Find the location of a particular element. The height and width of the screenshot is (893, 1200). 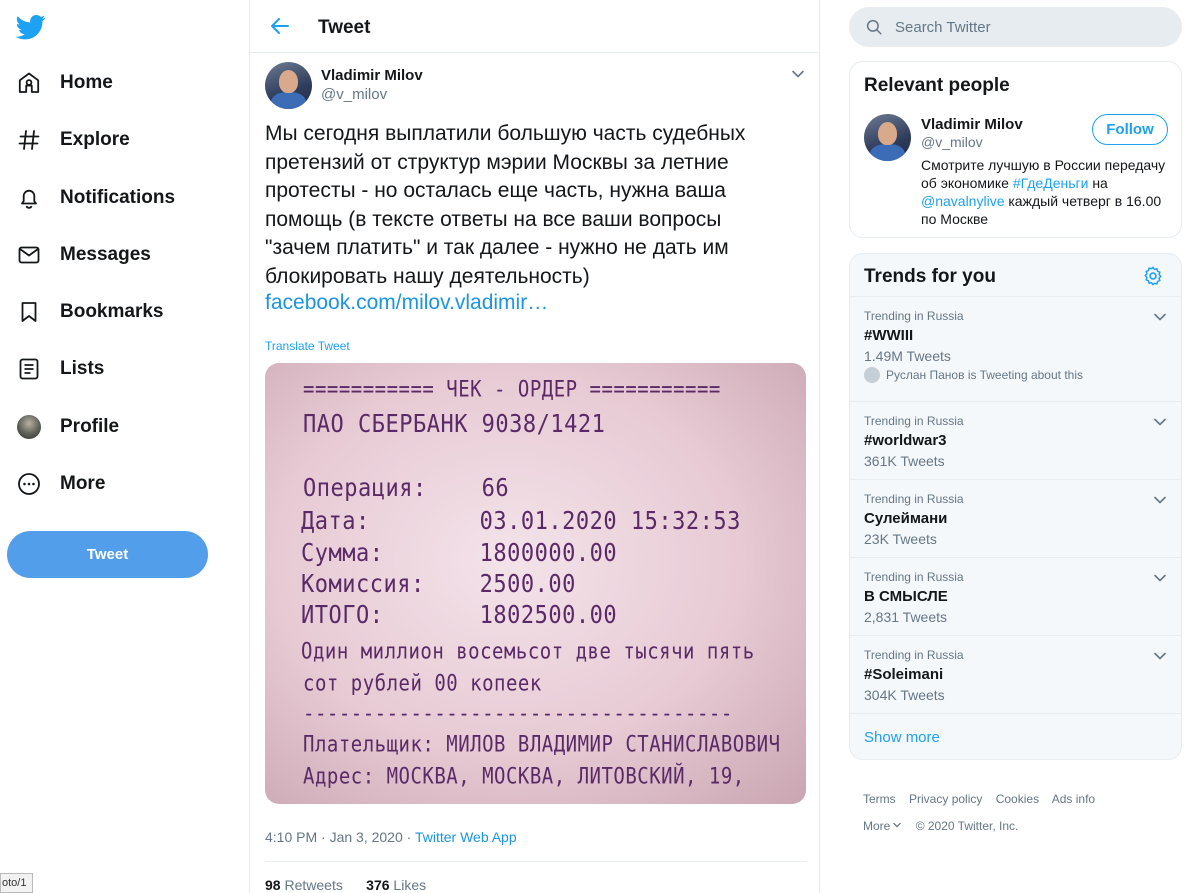

receipt-line: ------------------------------------ is located at coordinates (518, 714).